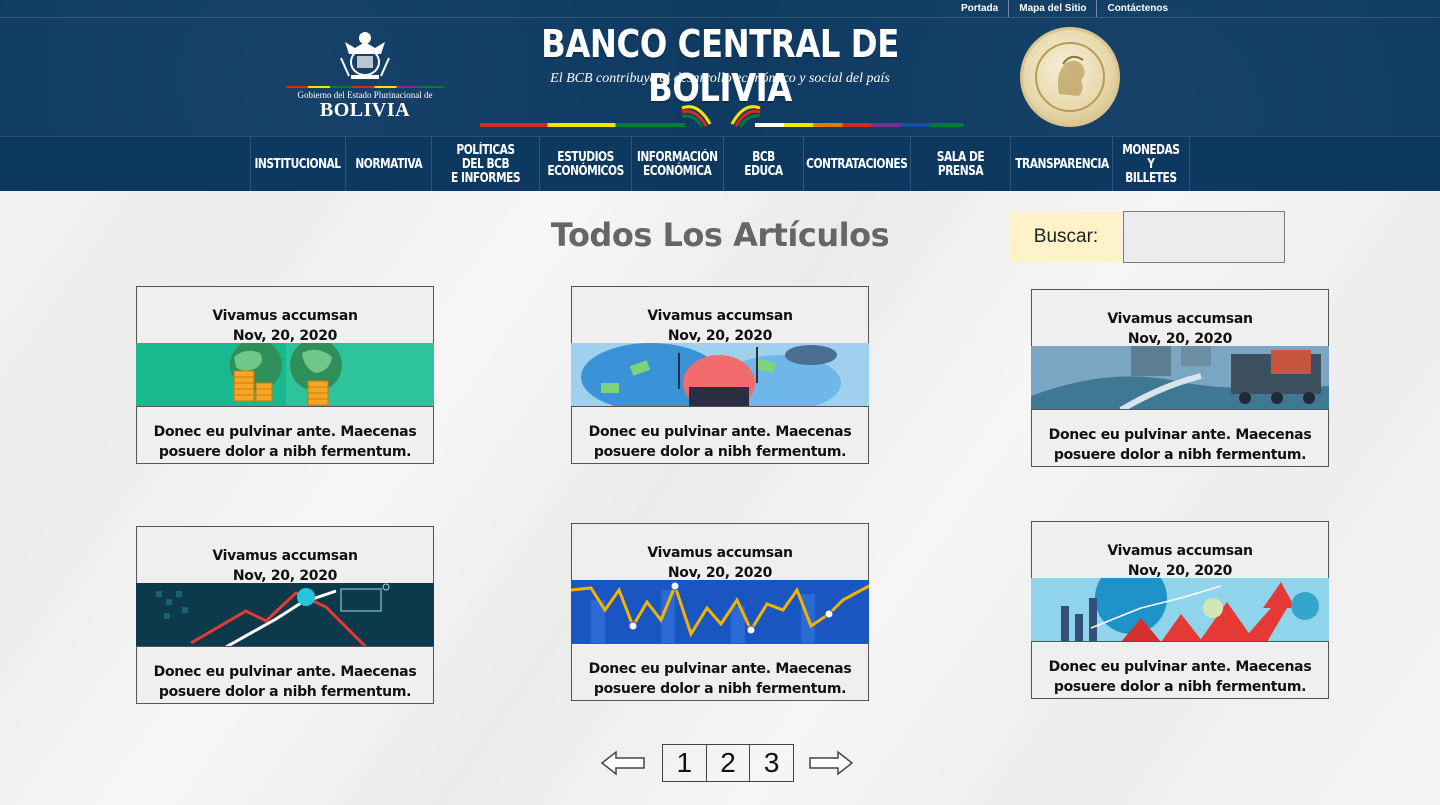 This screenshot has height=805, width=1440. What do you see at coordinates (1066, 237) in the screenshot?
I see `search-label: Buscar:` at bounding box center [1066, 237].